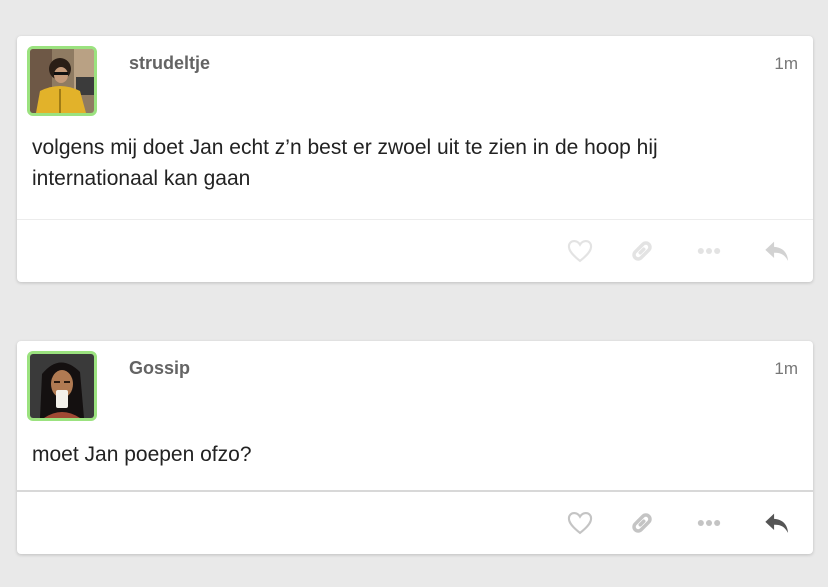  Describe the element at coordinates (159, 368) in the screenshot. I see `username: Gossip` at that location.